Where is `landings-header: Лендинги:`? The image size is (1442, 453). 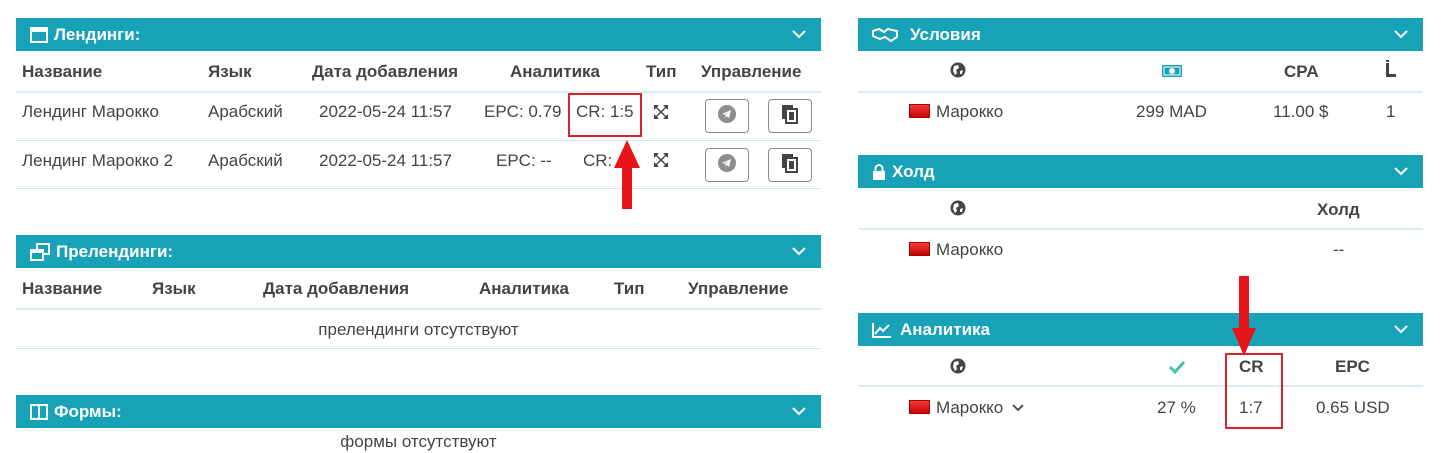 landings-header: Лендинги: is located at coordinates (418, 34).